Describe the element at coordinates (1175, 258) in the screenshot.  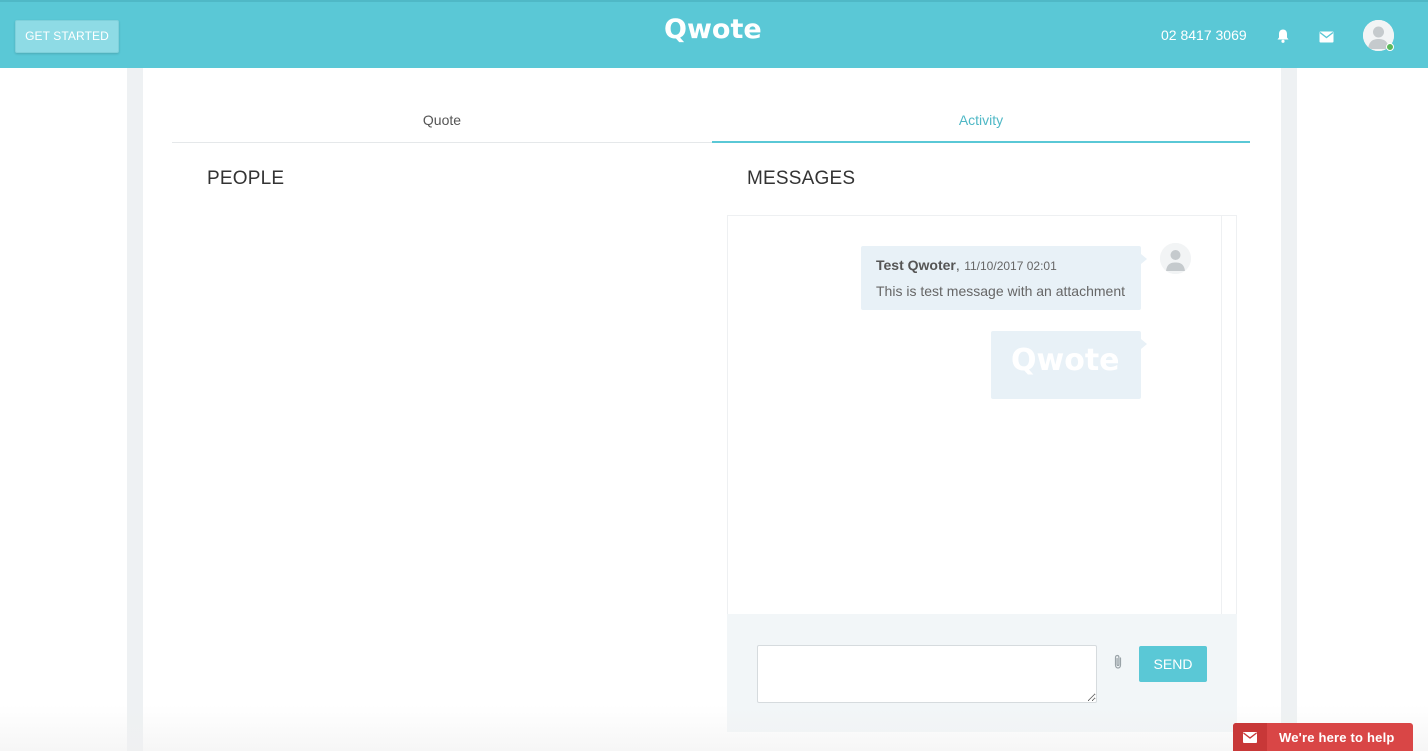
I see `message-avatar-icon` at that location.